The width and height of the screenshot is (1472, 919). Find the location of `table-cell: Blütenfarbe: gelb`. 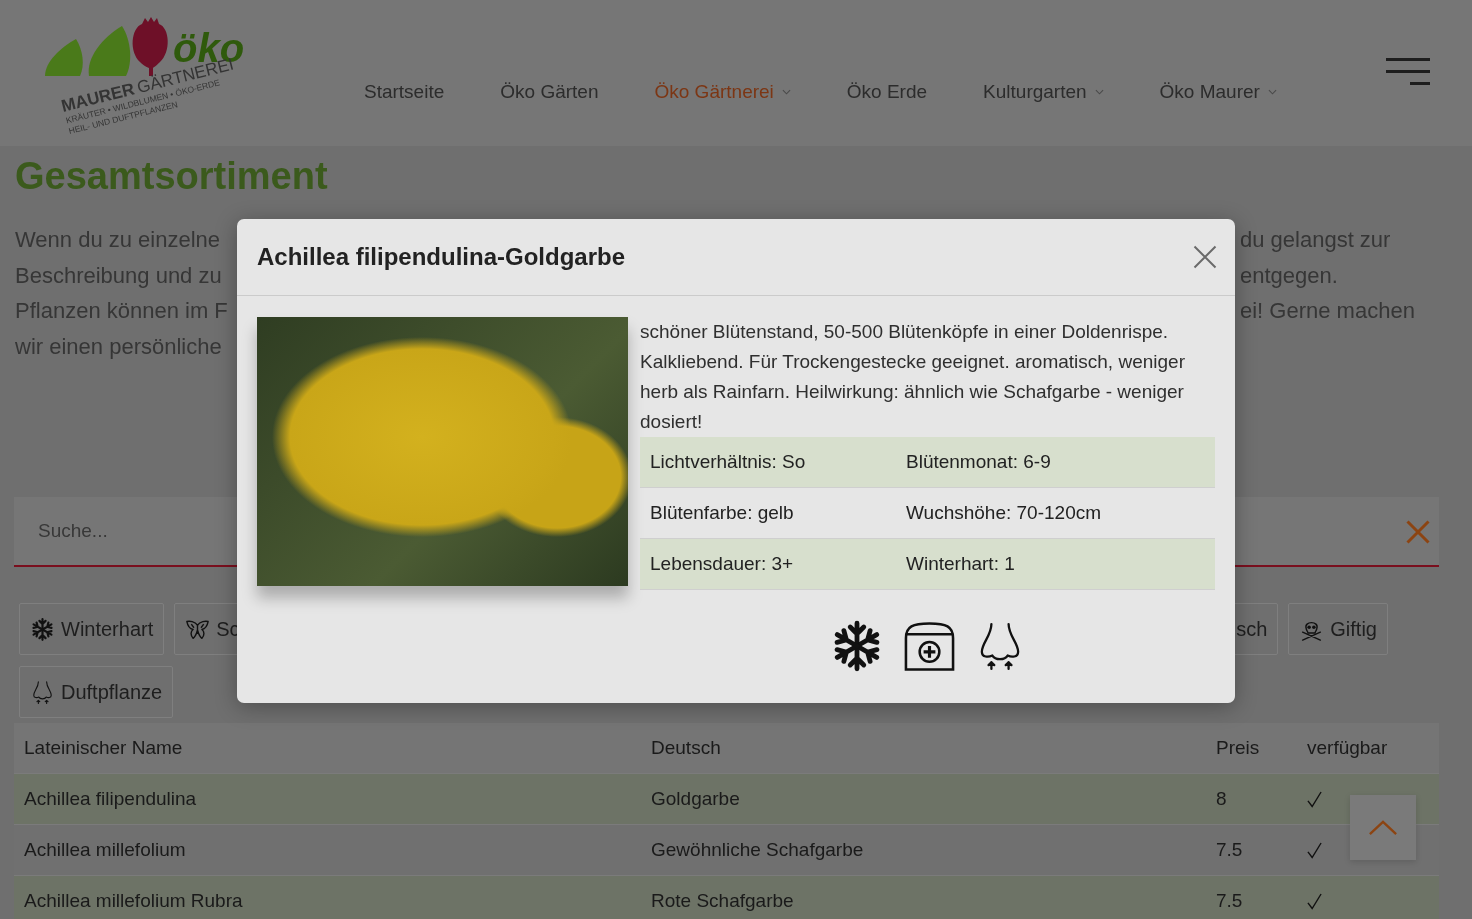

table-cell: Blütenfarbe: gelb is located at coordinates (722, 513).